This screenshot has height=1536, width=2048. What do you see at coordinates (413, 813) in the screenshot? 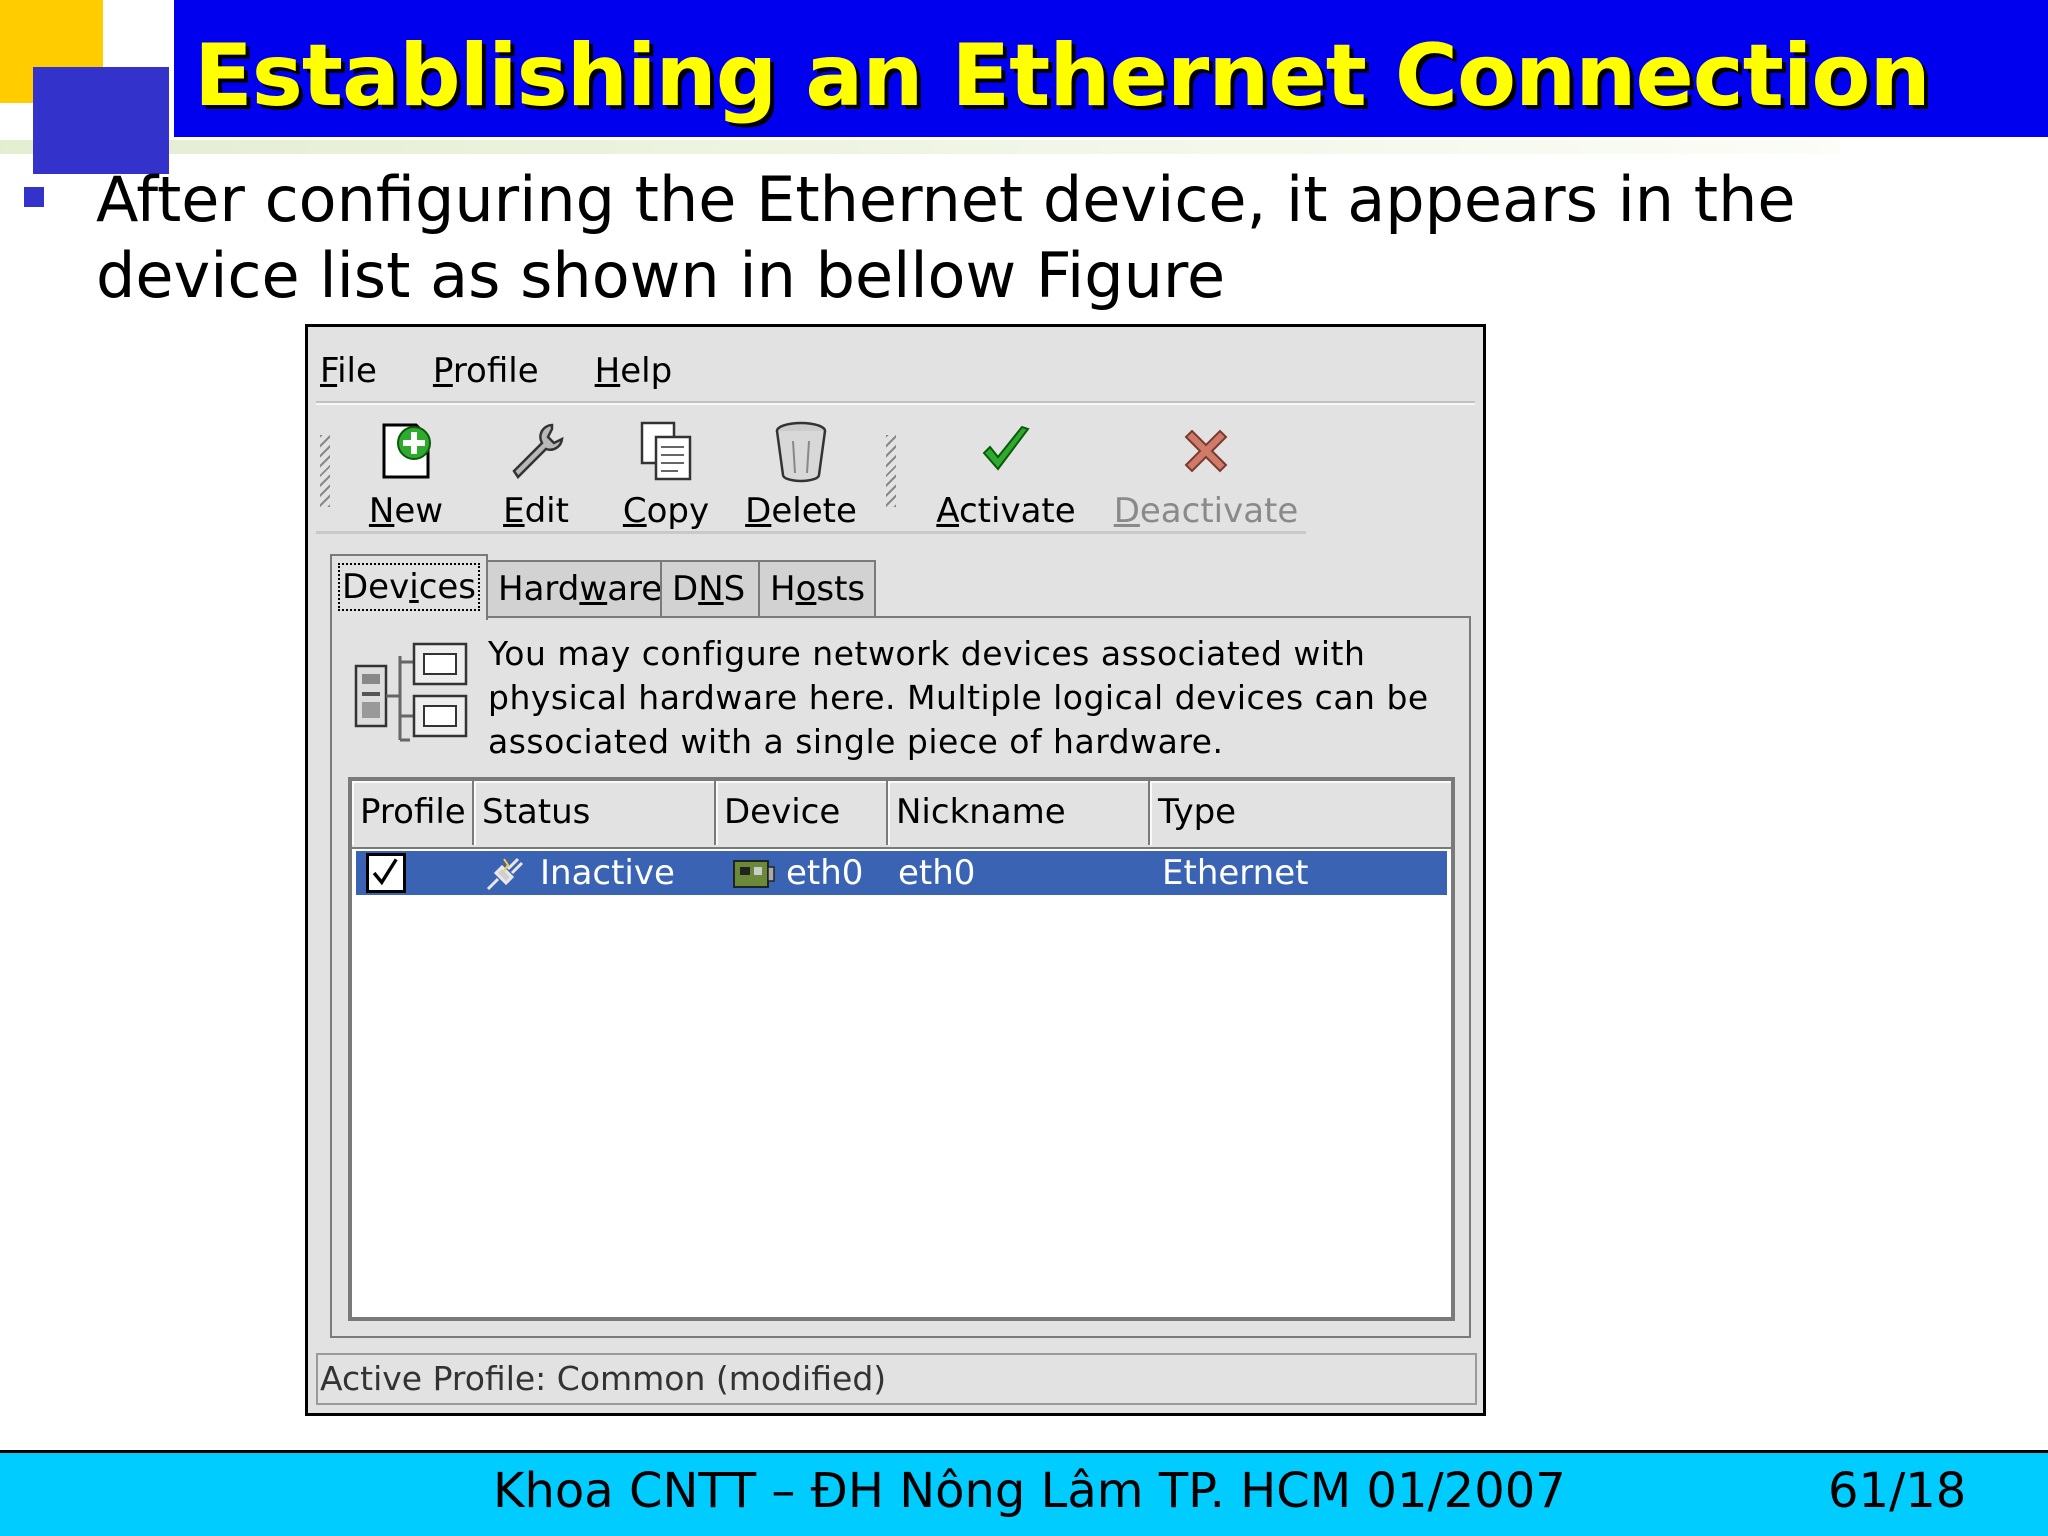
I see `column-header-profile: Profile` at bounding box center [413, 813].